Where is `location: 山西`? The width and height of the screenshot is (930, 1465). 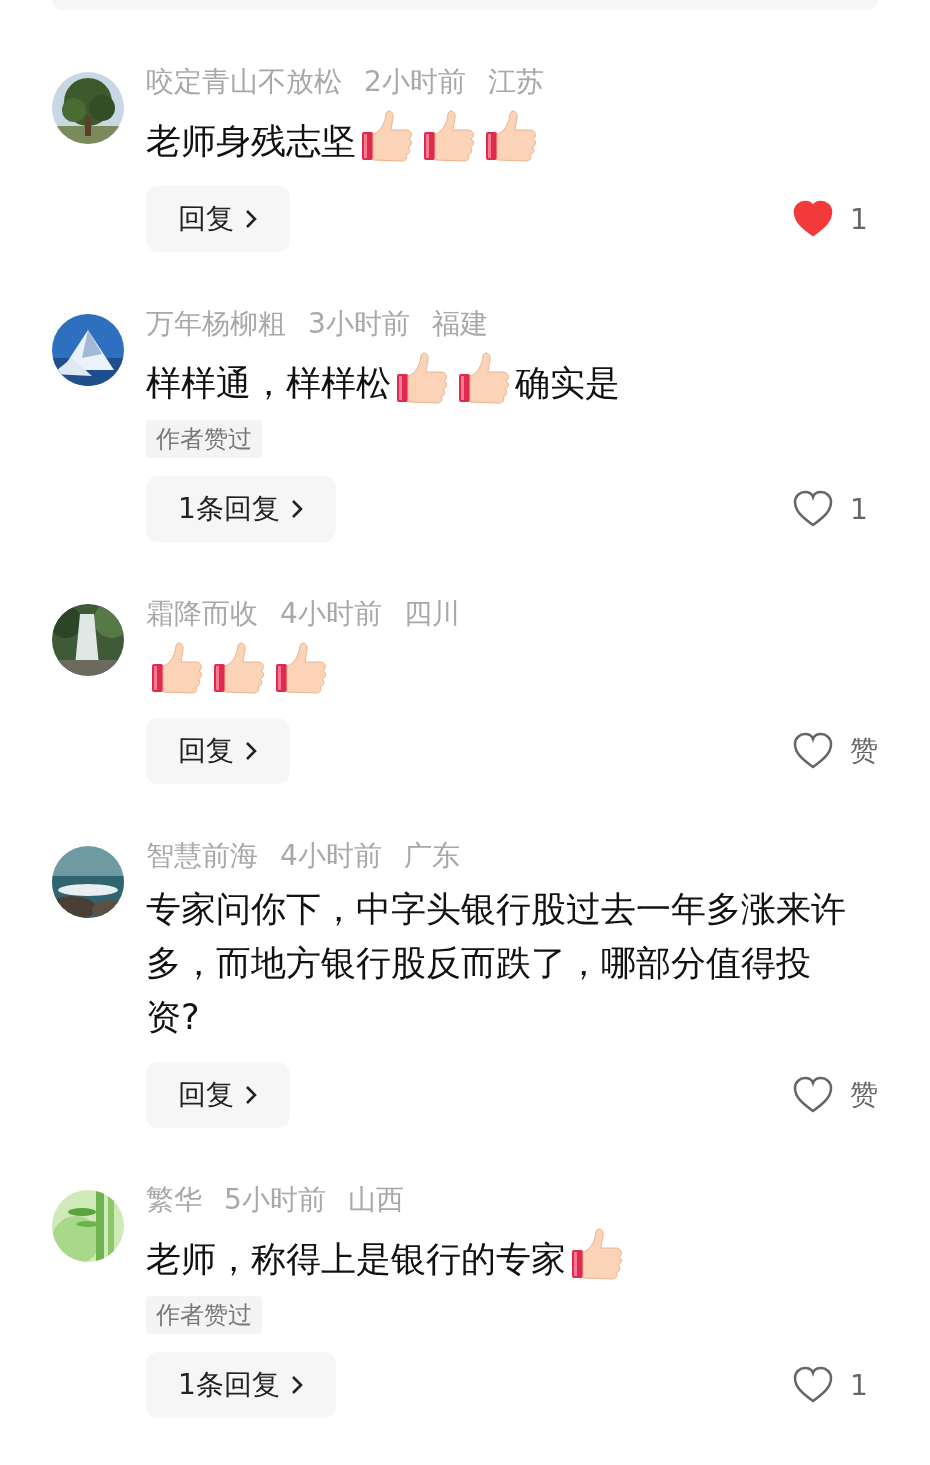
location: 山西 is located at coordinates (375, 1200).